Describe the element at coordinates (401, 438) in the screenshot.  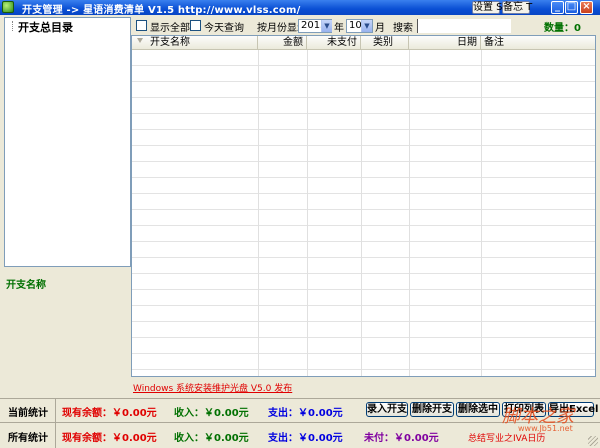
I see `all-unpaid: 未付：￥0.00元` at that location.